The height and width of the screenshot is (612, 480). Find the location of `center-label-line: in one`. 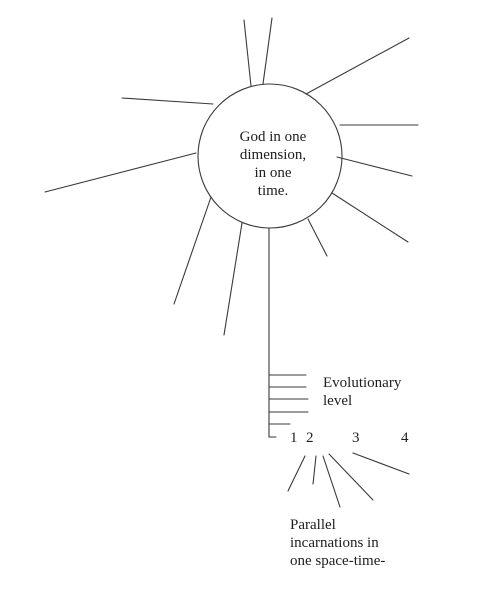

center-label-line: in one is located at coordinates (273, 173).